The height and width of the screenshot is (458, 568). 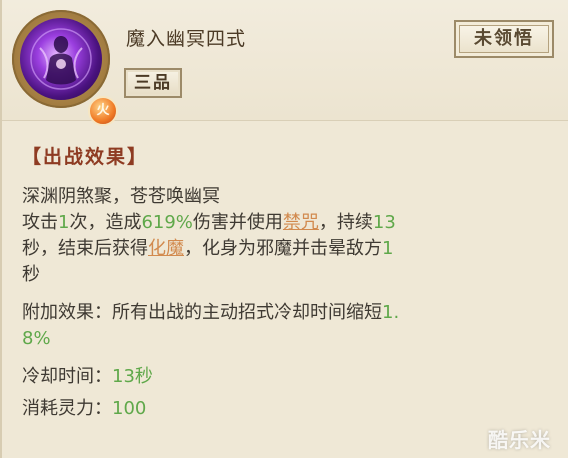 I want to click on effect-line-2: 秒，结束后获得化魔，化身为邪魔并击晕敌方1, so click(x=290, y=249).